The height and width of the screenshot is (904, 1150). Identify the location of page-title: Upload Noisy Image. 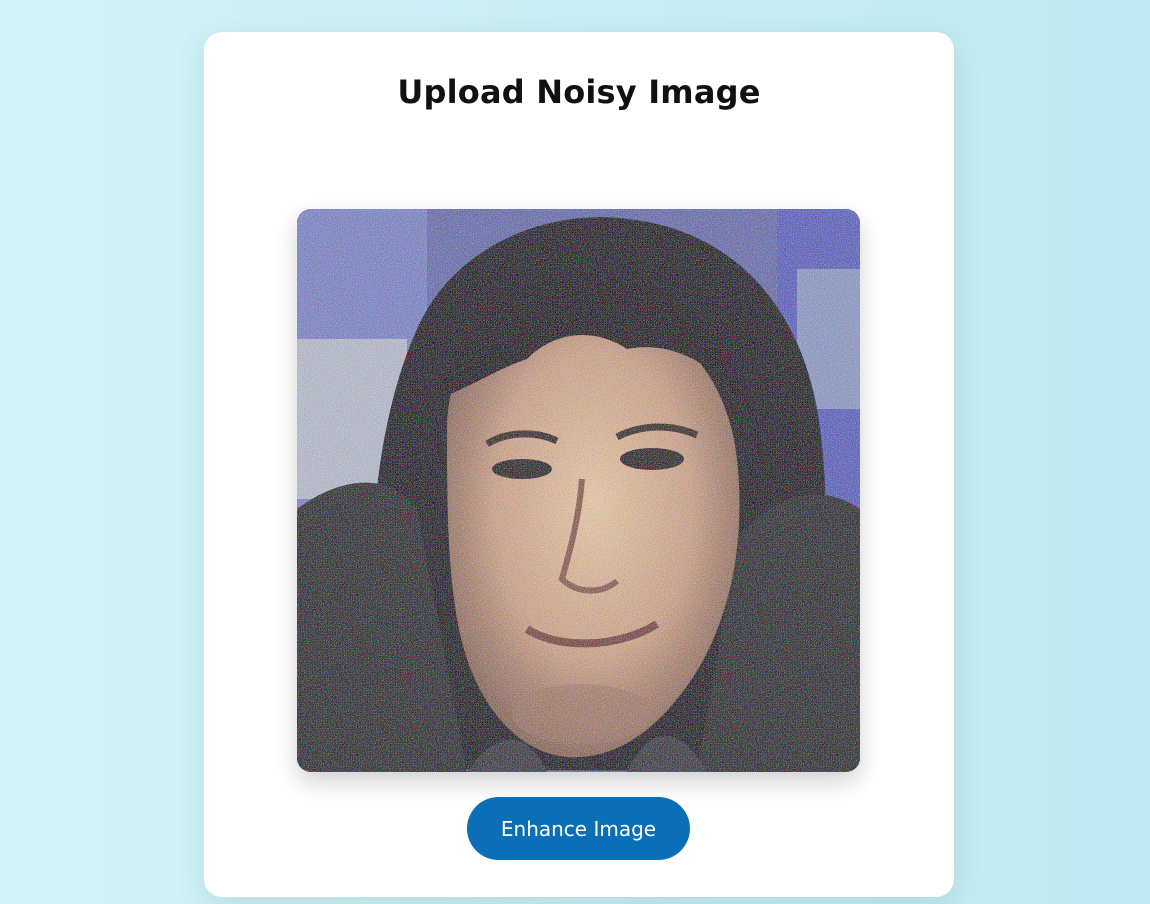
(579, 92).